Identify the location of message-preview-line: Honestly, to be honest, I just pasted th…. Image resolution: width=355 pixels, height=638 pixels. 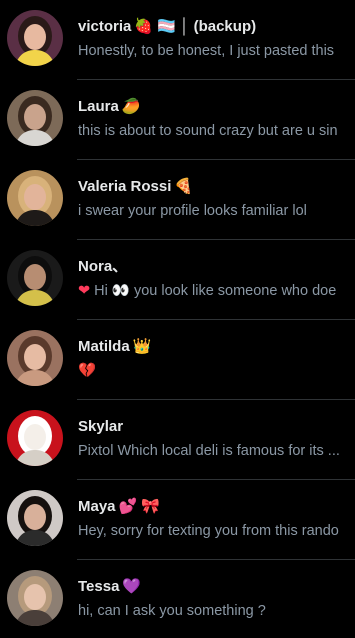
(216, 51).